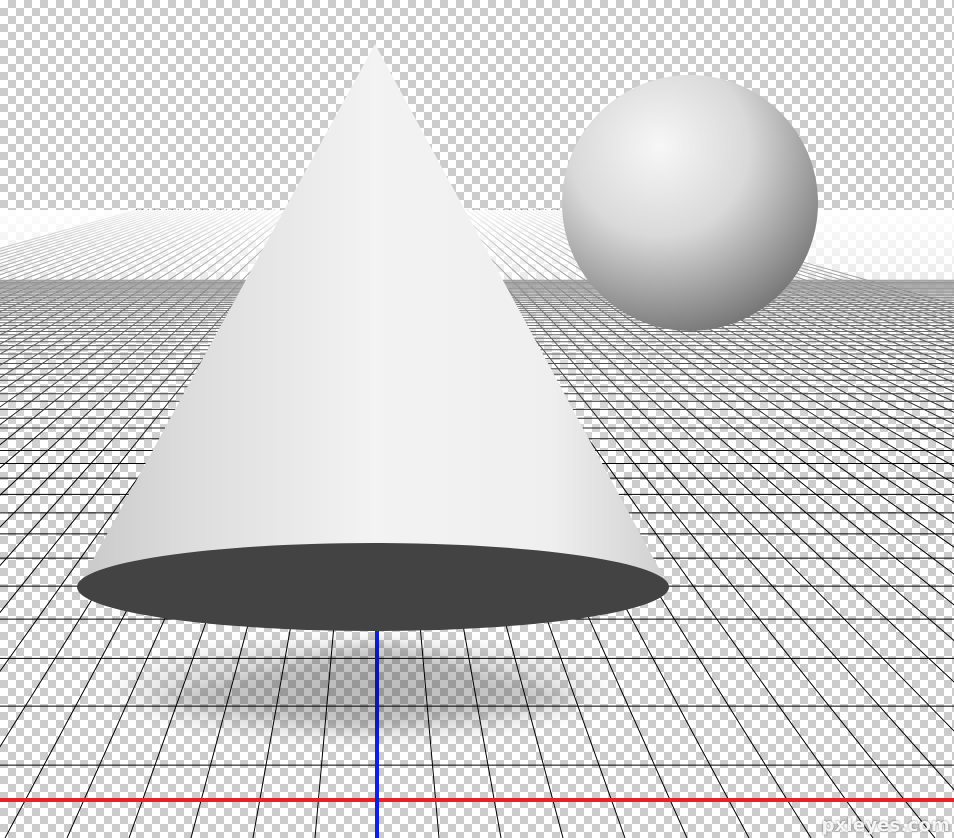  What do you see at coordinates (690, 203) in the screenshot?
I see `sphere` at bounding box center [690, 203].